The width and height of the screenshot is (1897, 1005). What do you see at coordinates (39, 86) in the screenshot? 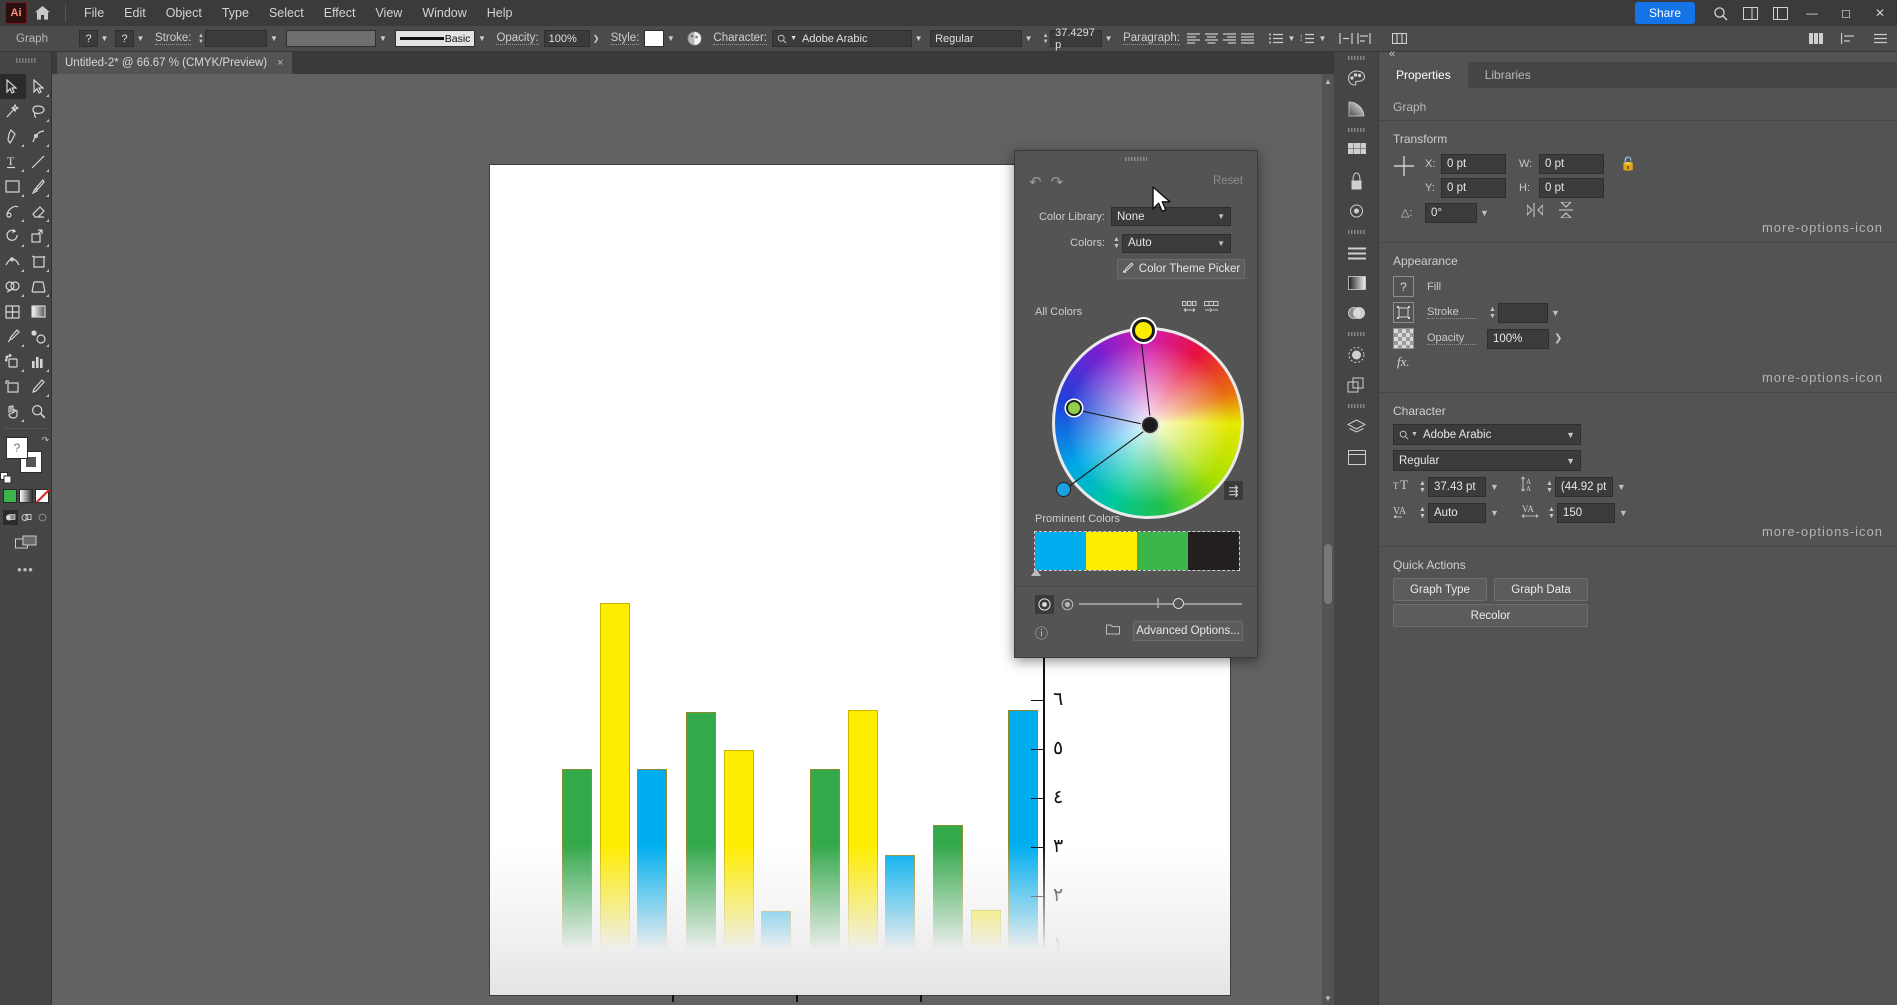
I see `direct-selection-tool` at bounding box center [39, 86].